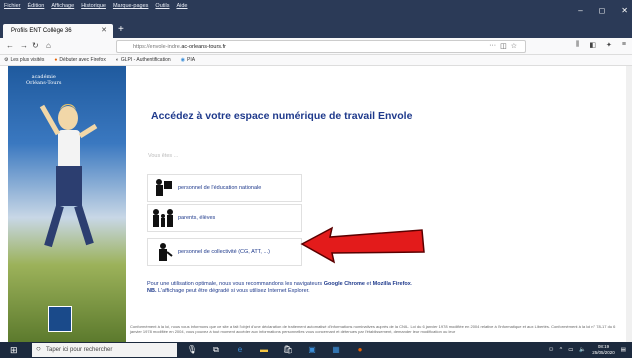 Image resolution: width=632 pixels, height=358 pixels. Describe the element at coordinates (609, 45) in the screenshot. I see `extension-icon: ✦` at that location.